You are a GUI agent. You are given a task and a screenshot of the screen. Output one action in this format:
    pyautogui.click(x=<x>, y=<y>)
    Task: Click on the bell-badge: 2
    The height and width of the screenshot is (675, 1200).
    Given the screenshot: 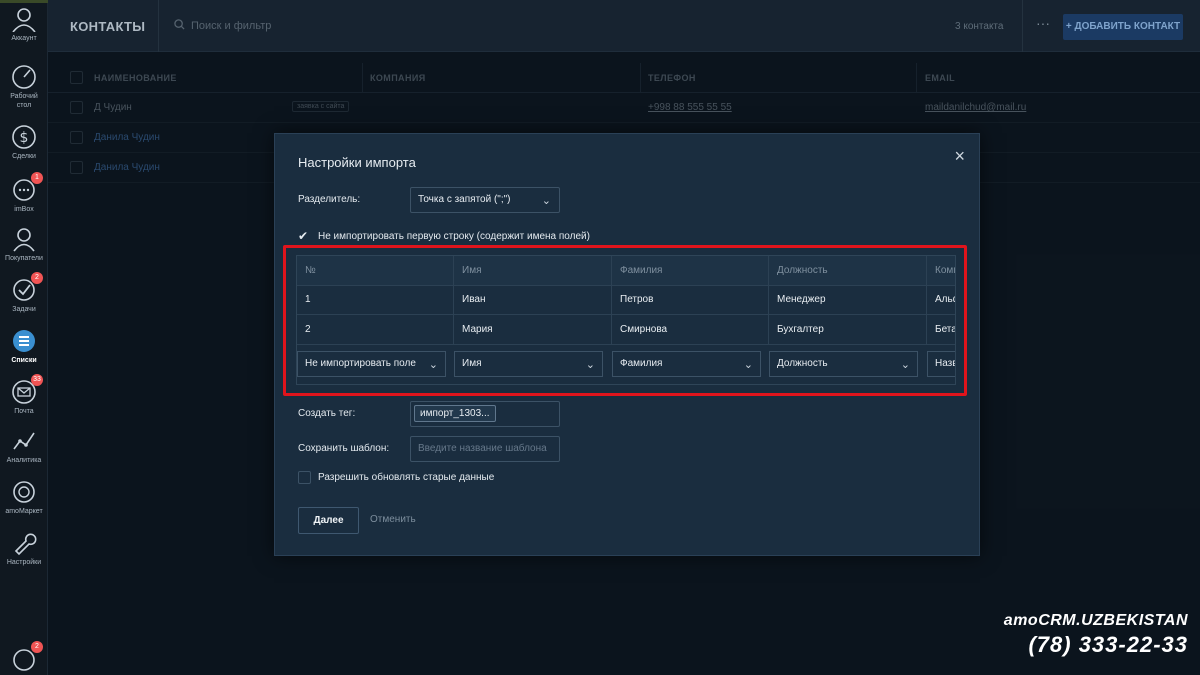 What is the action you would take?
    pyautogui.click(x=37, y=647)
    